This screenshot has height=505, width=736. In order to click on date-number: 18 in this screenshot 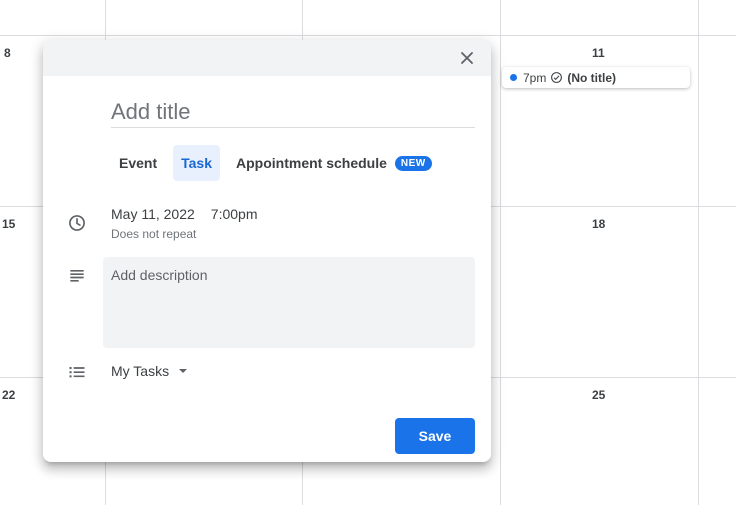, I will do `click(598, 224)`.